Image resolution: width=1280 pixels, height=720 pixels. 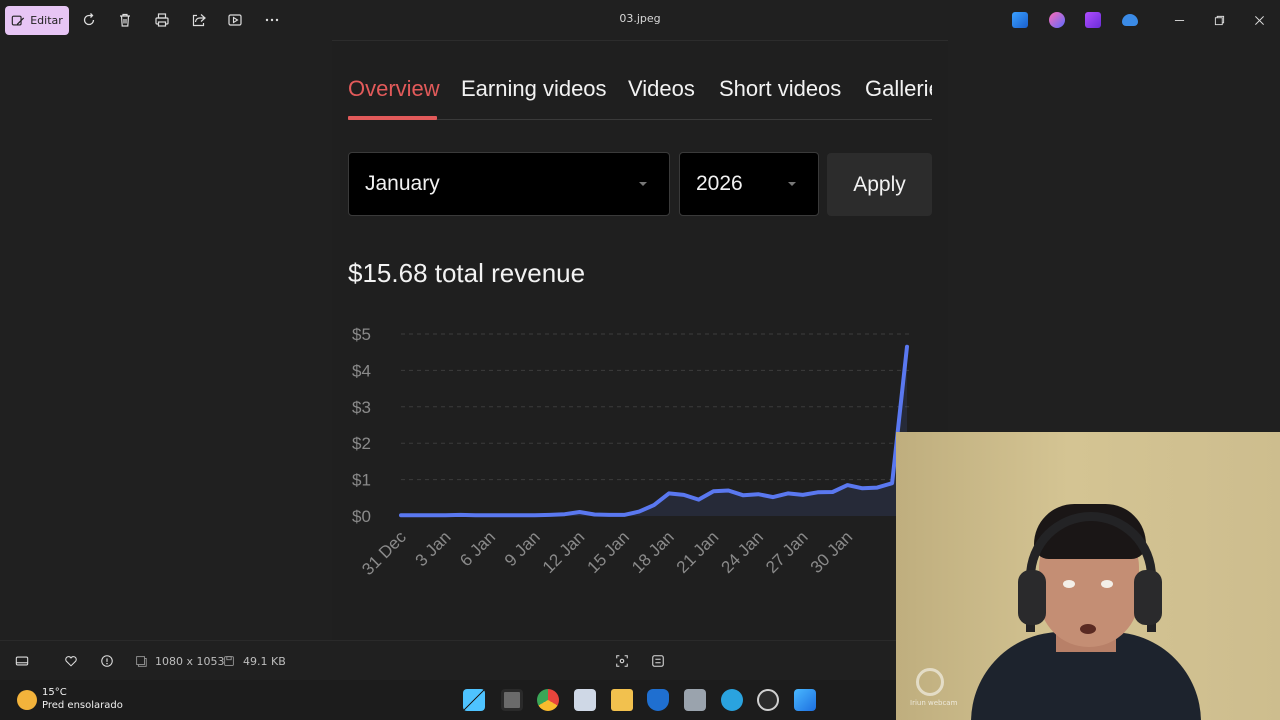 What do you see at coordinates (433, 548) in the screenshot?
I see `x-tick-label: 3 Jan` at bounding box center [433, 548].